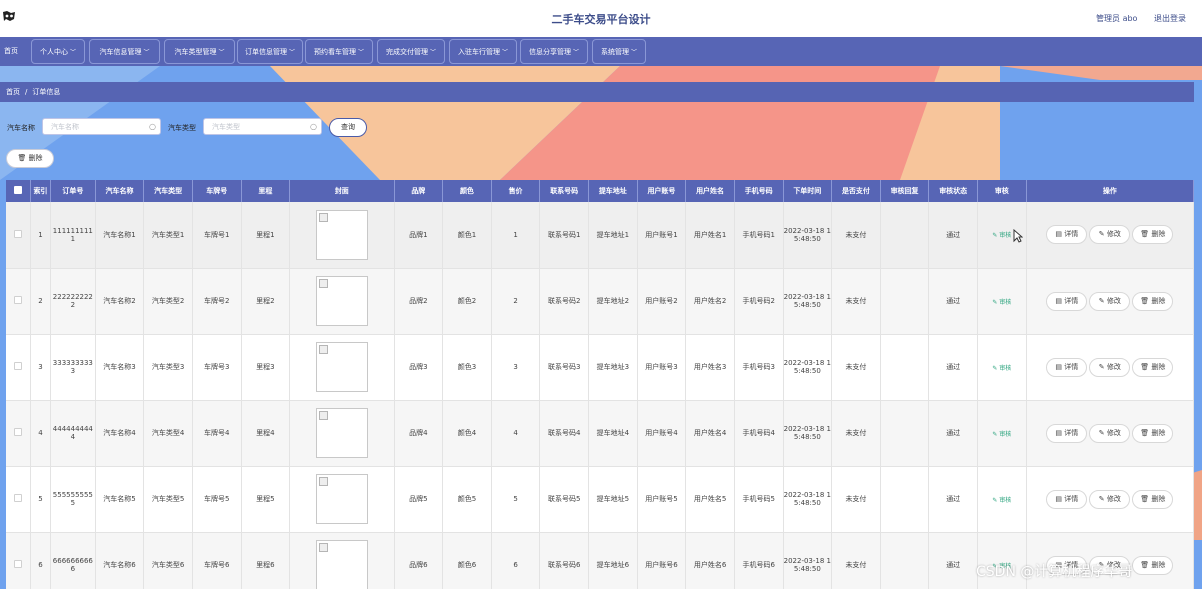  What do you see at coordinates (467, 560) in the screenshot?
I see `cell-color: 颜色6` at bounding box center [467, 560].